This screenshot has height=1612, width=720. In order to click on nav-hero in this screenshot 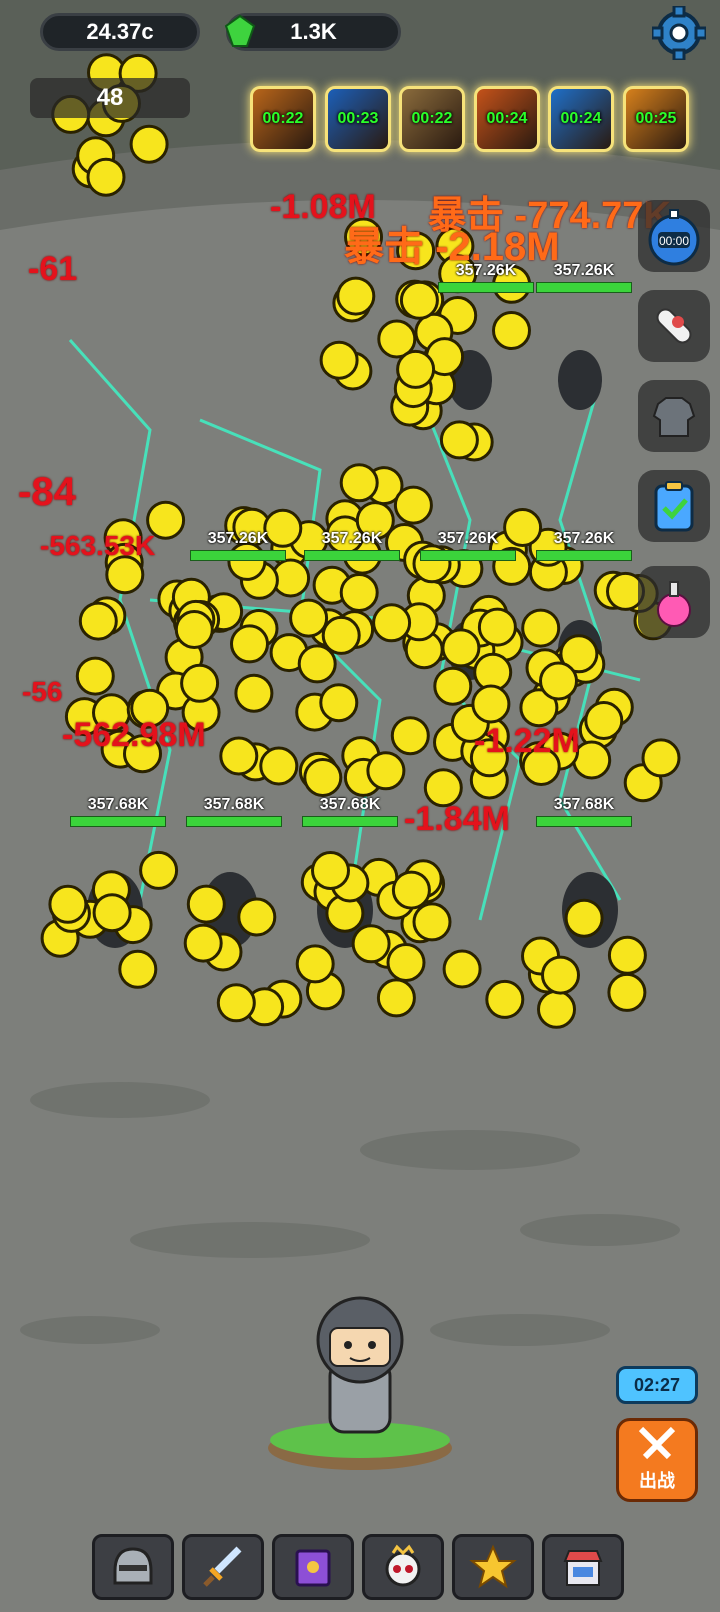, I will do `click(133, 1567)`.